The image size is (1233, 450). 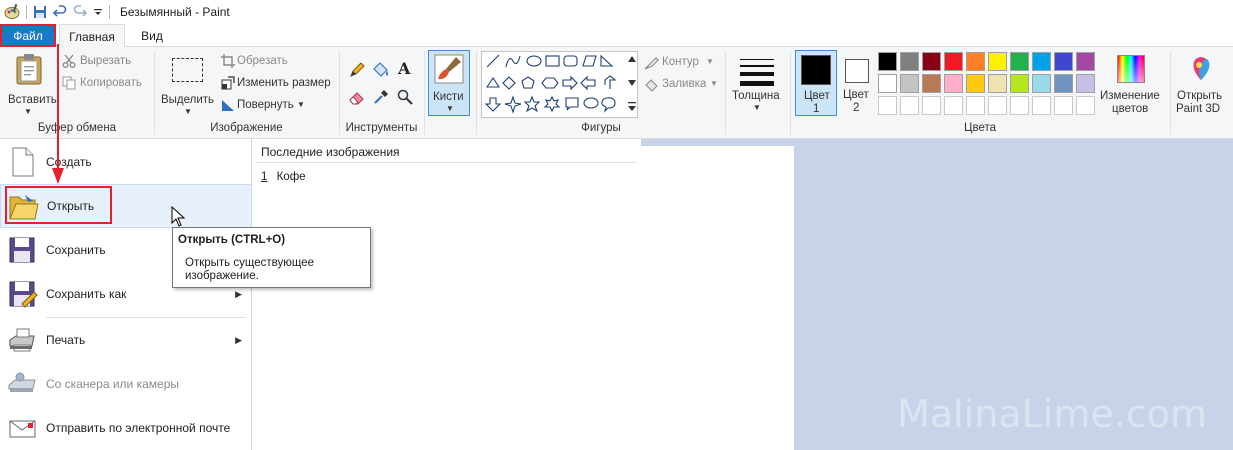 What do you see at coordinates (680, 62) in the screenshot?
I see `outline-label: Контур` at bounding box center [680, 62].